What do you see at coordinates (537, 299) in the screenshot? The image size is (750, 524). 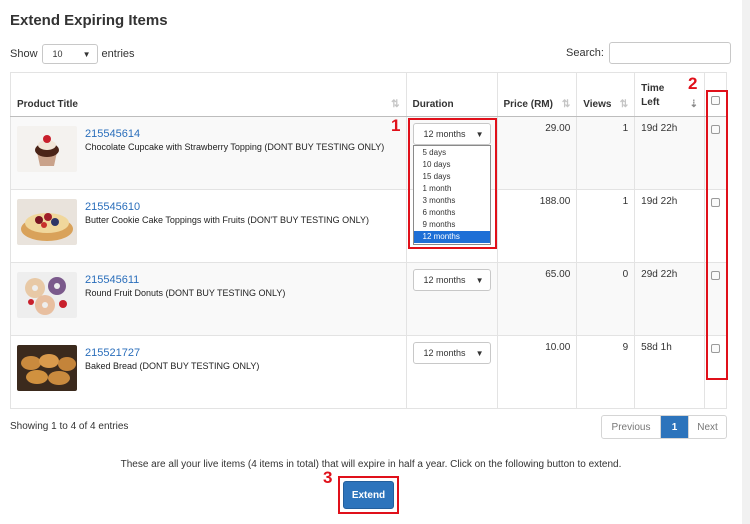 I see `price-cell: 65.00` at bounding box center [537, 299].